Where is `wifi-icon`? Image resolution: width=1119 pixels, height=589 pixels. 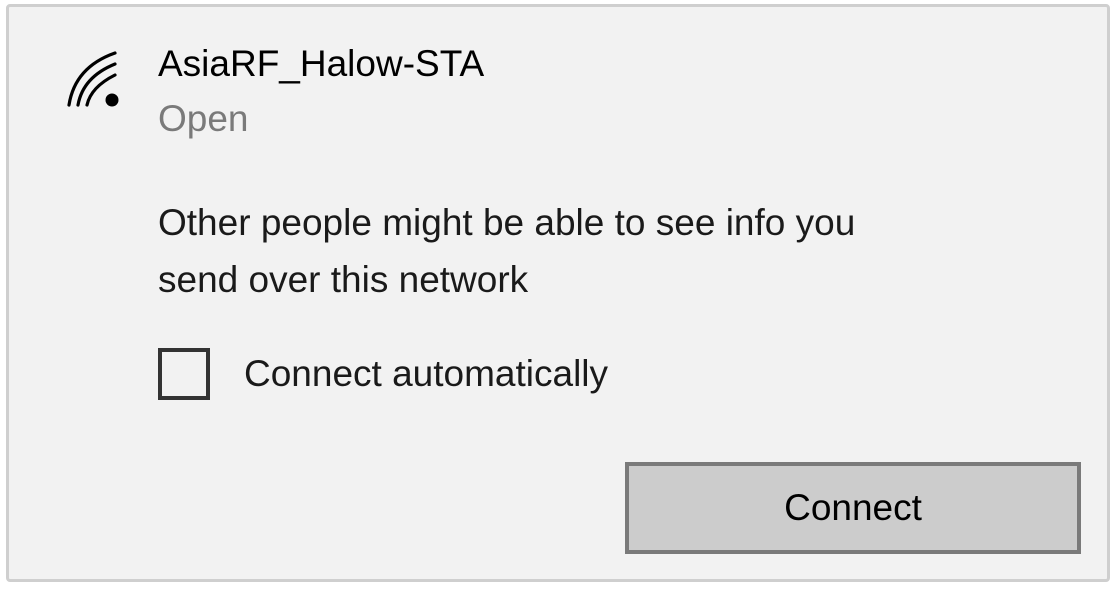
wifi-icon is located at coordinates (93, 81).